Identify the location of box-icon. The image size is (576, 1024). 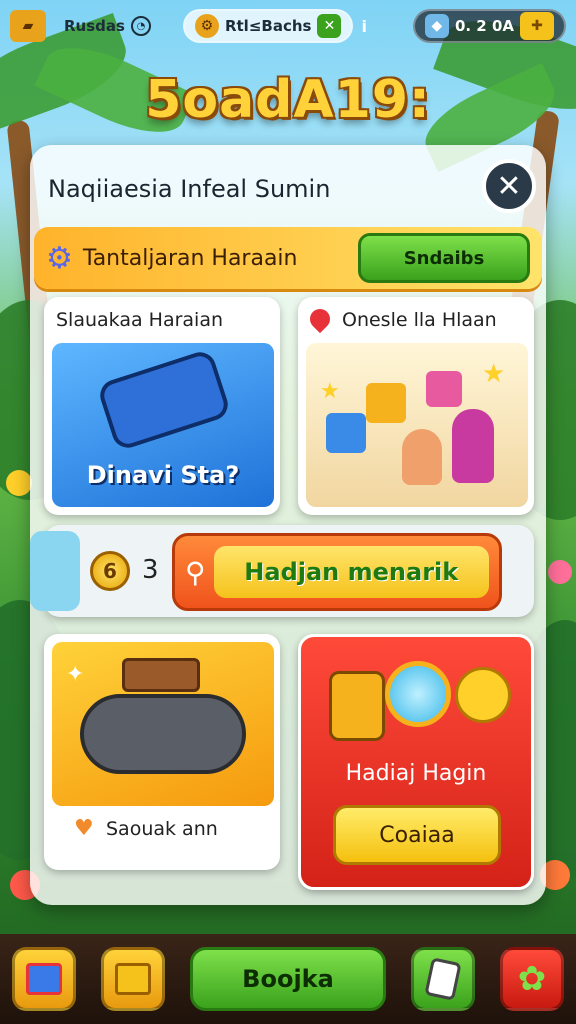
(133, 979).